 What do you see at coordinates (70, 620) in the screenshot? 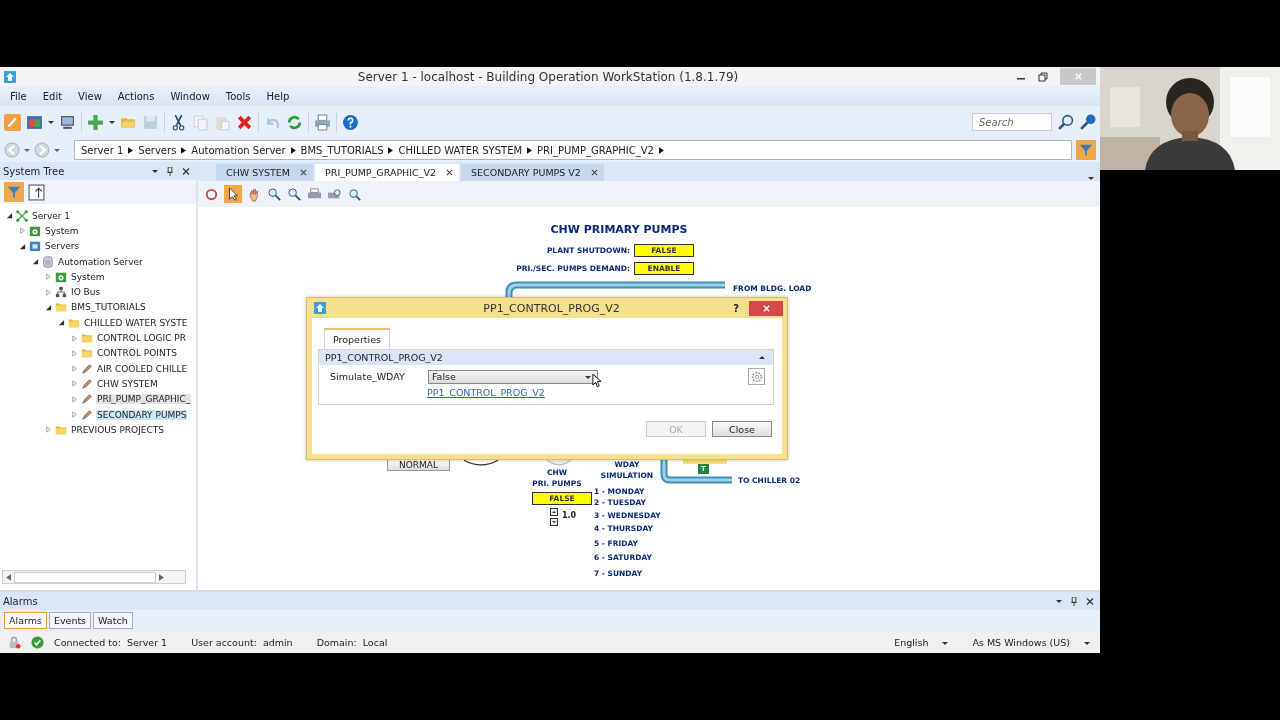
I see `pane-tab: Events` at bounding box center [70, 620].